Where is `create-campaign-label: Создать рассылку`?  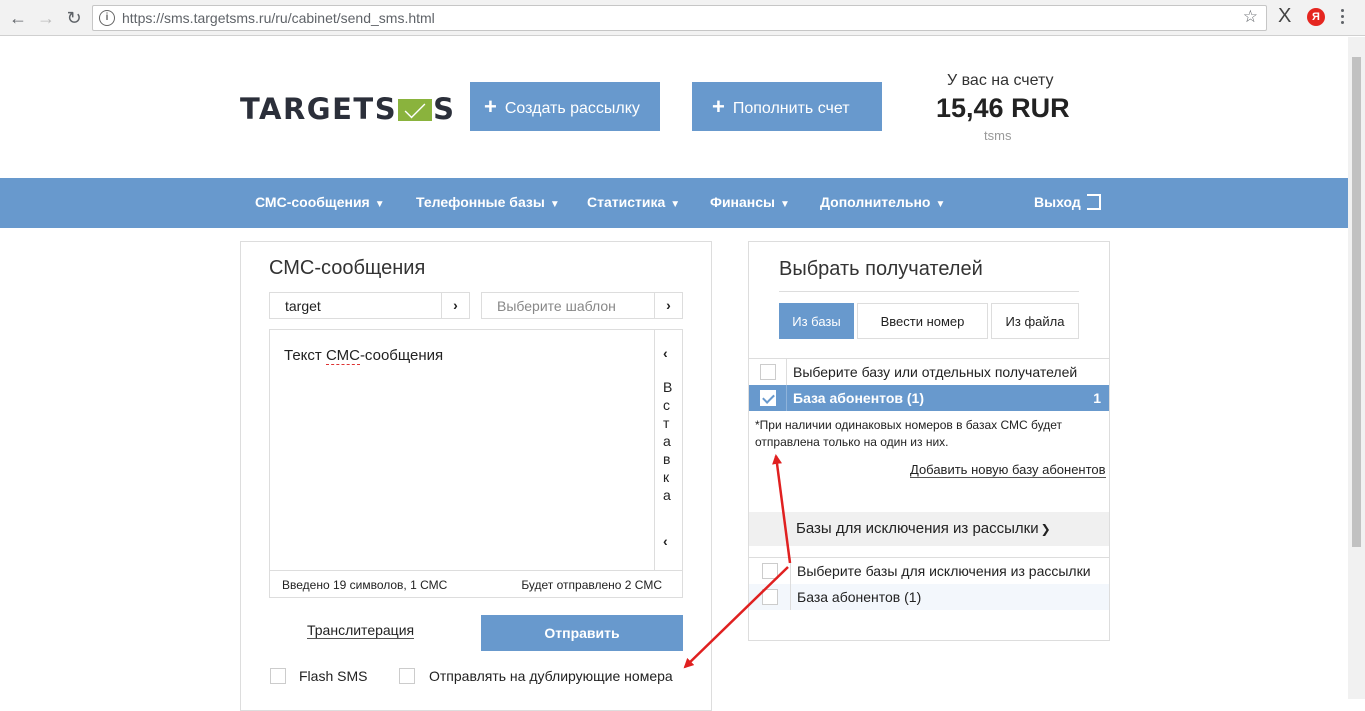
create-campaign-label: Создать рассылку is located at coordinates (572, 108).